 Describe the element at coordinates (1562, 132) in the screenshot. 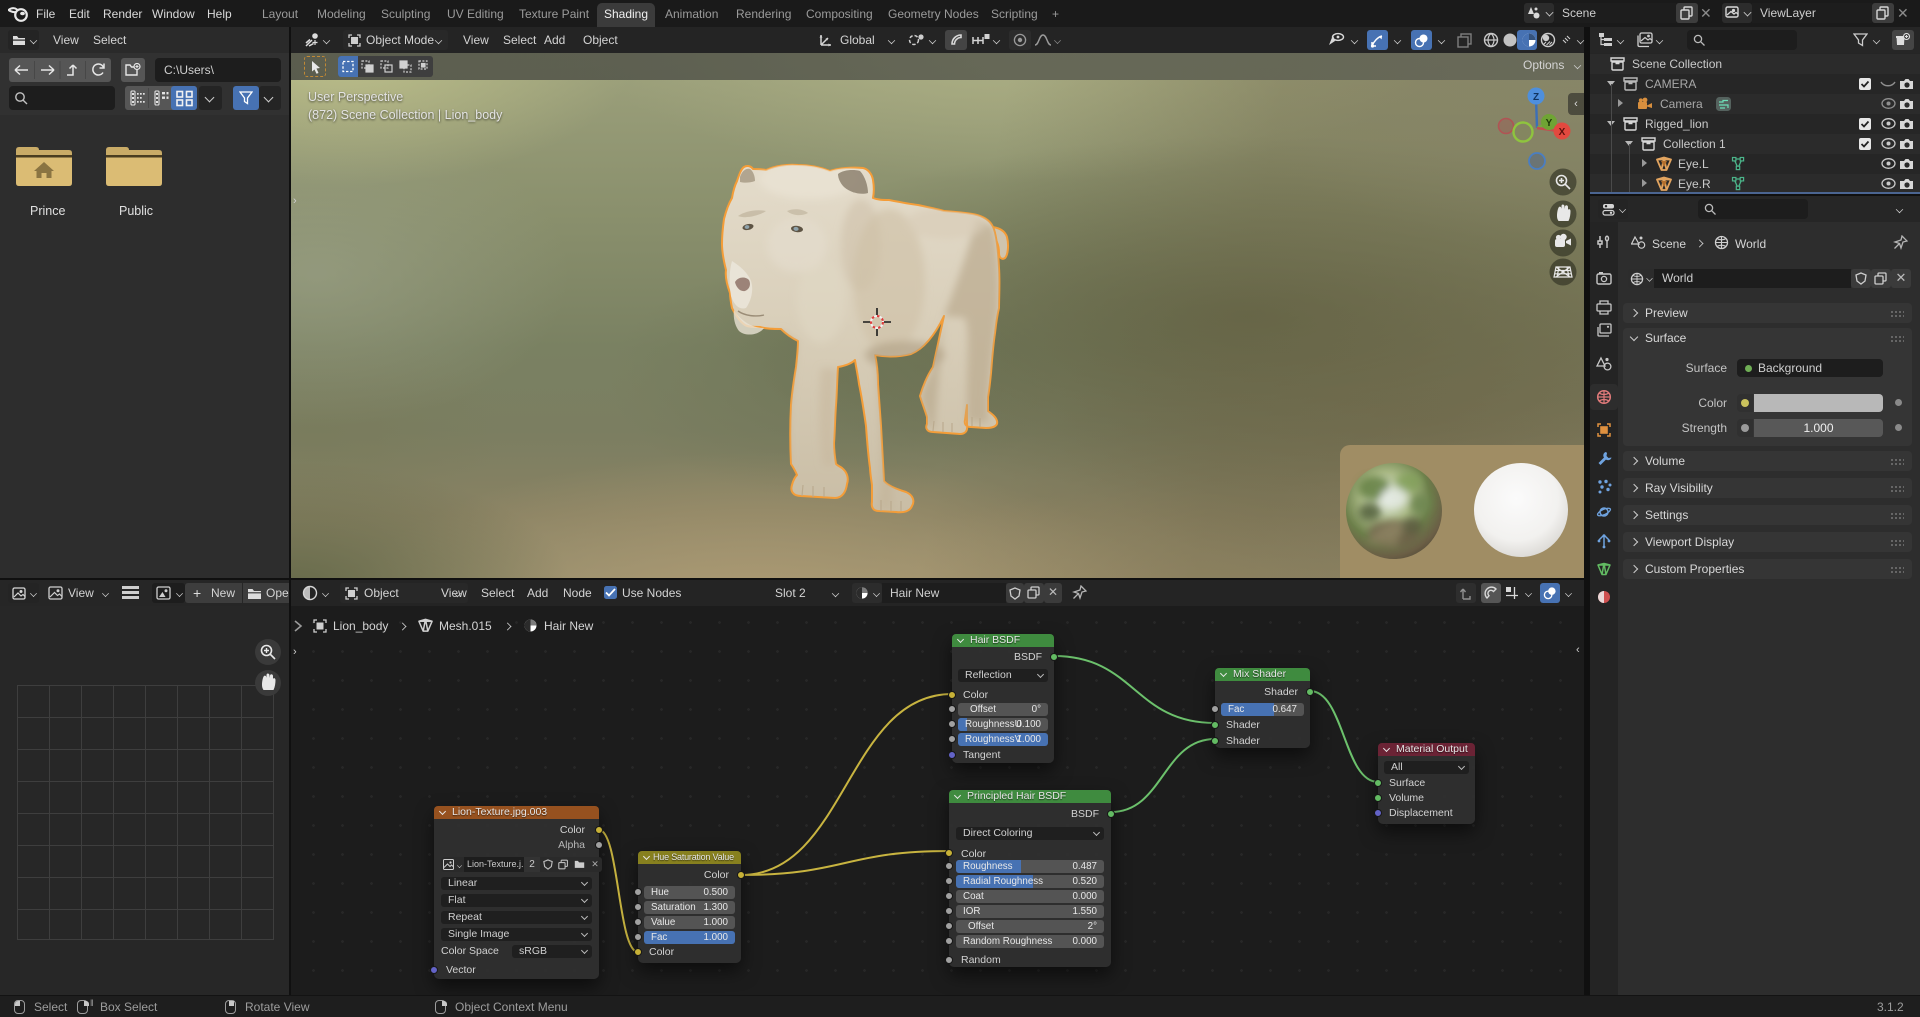

I see `svg-text: X` at that location.